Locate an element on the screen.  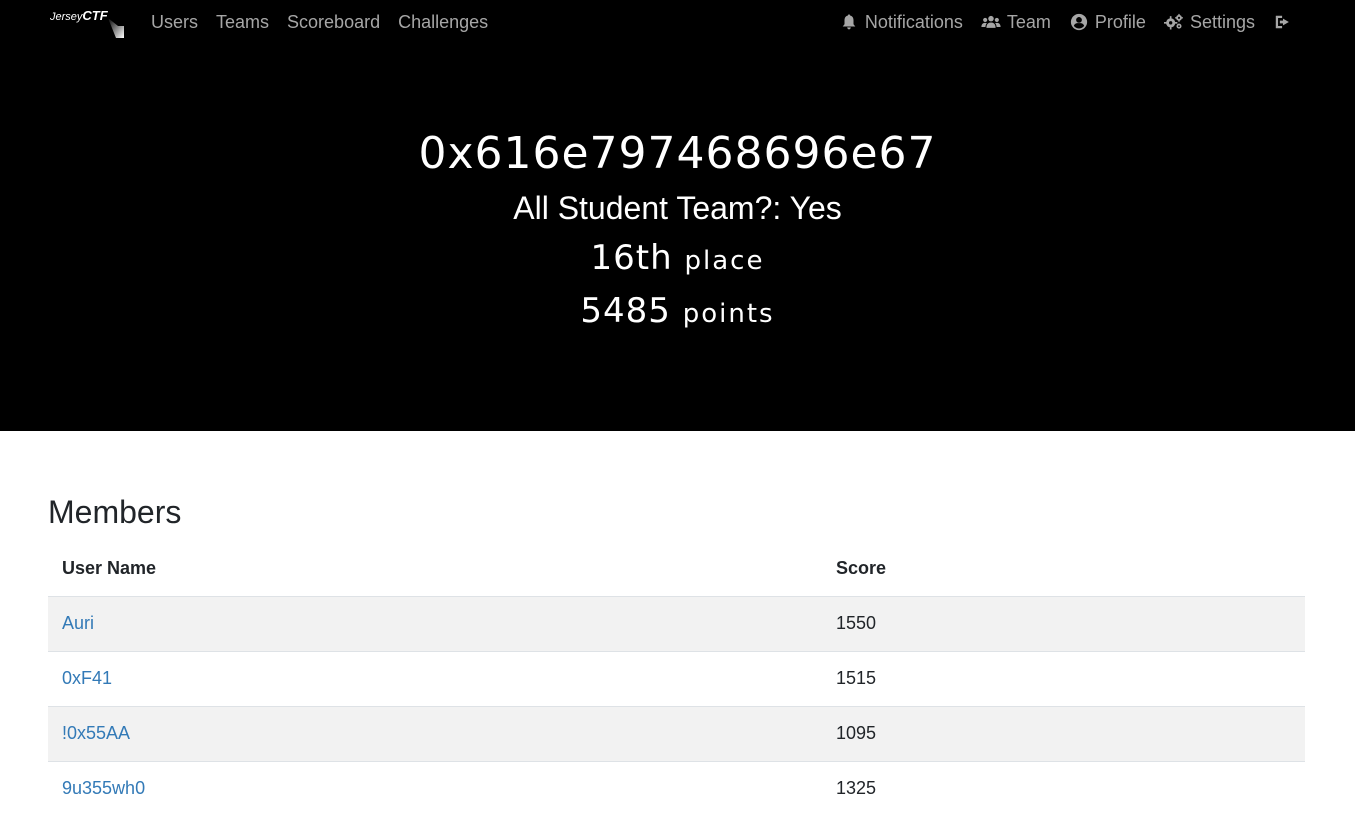
nav-right: Notifications Team Profile Settings is located at coordinates (1066, 22).